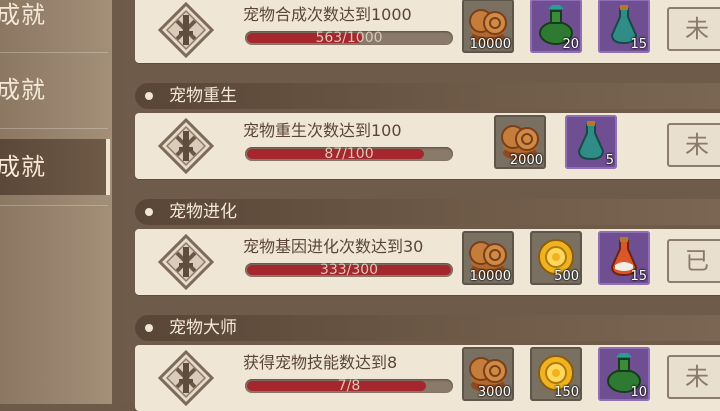 This screenshot has height=411, width=720. Describe the element at coordinates (520, 142) in the screenshot. I see `reward-item: 2000` at that location.